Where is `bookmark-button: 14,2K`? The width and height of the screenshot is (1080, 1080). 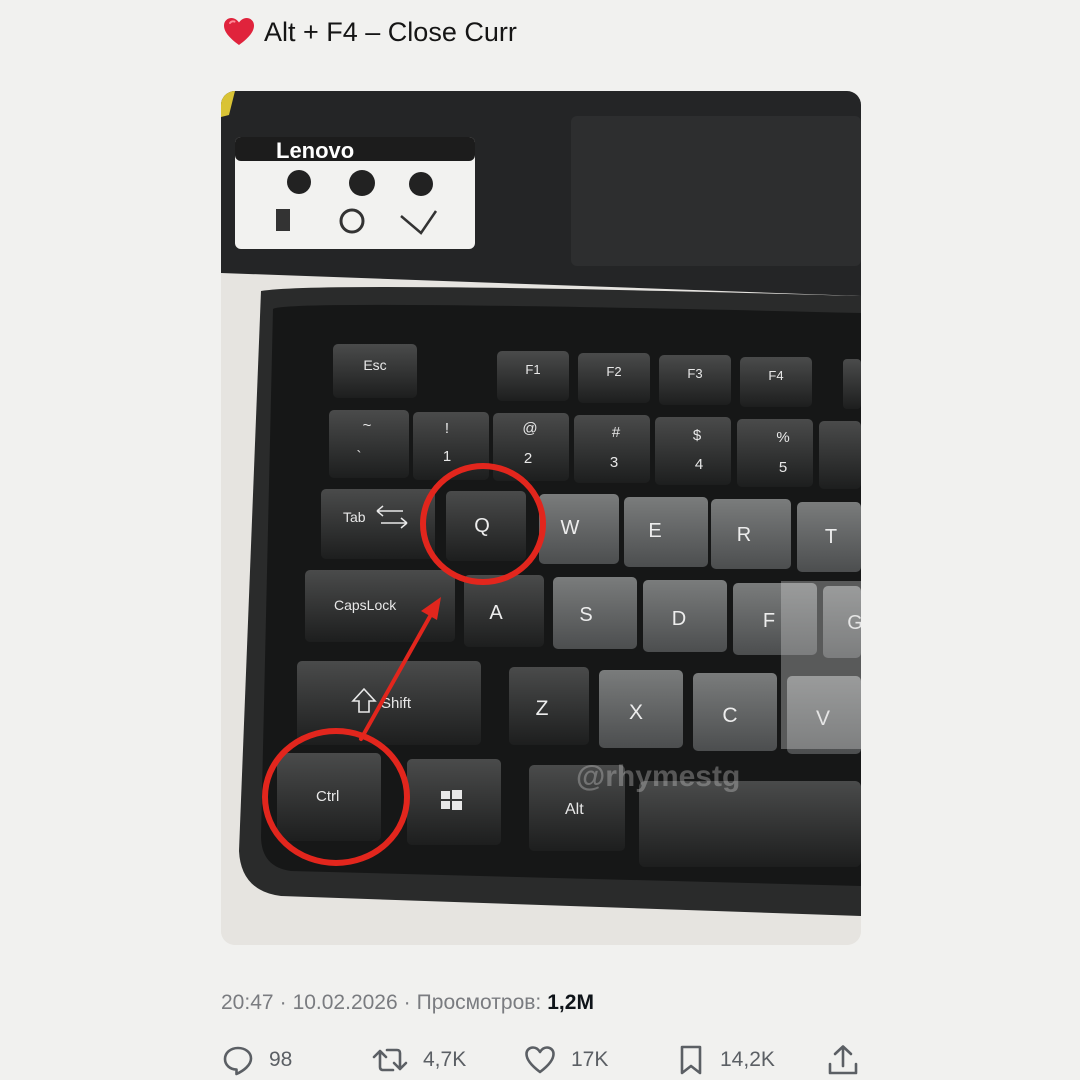 bookmark-button: 14,2K is located at coordinates (725, 1060).